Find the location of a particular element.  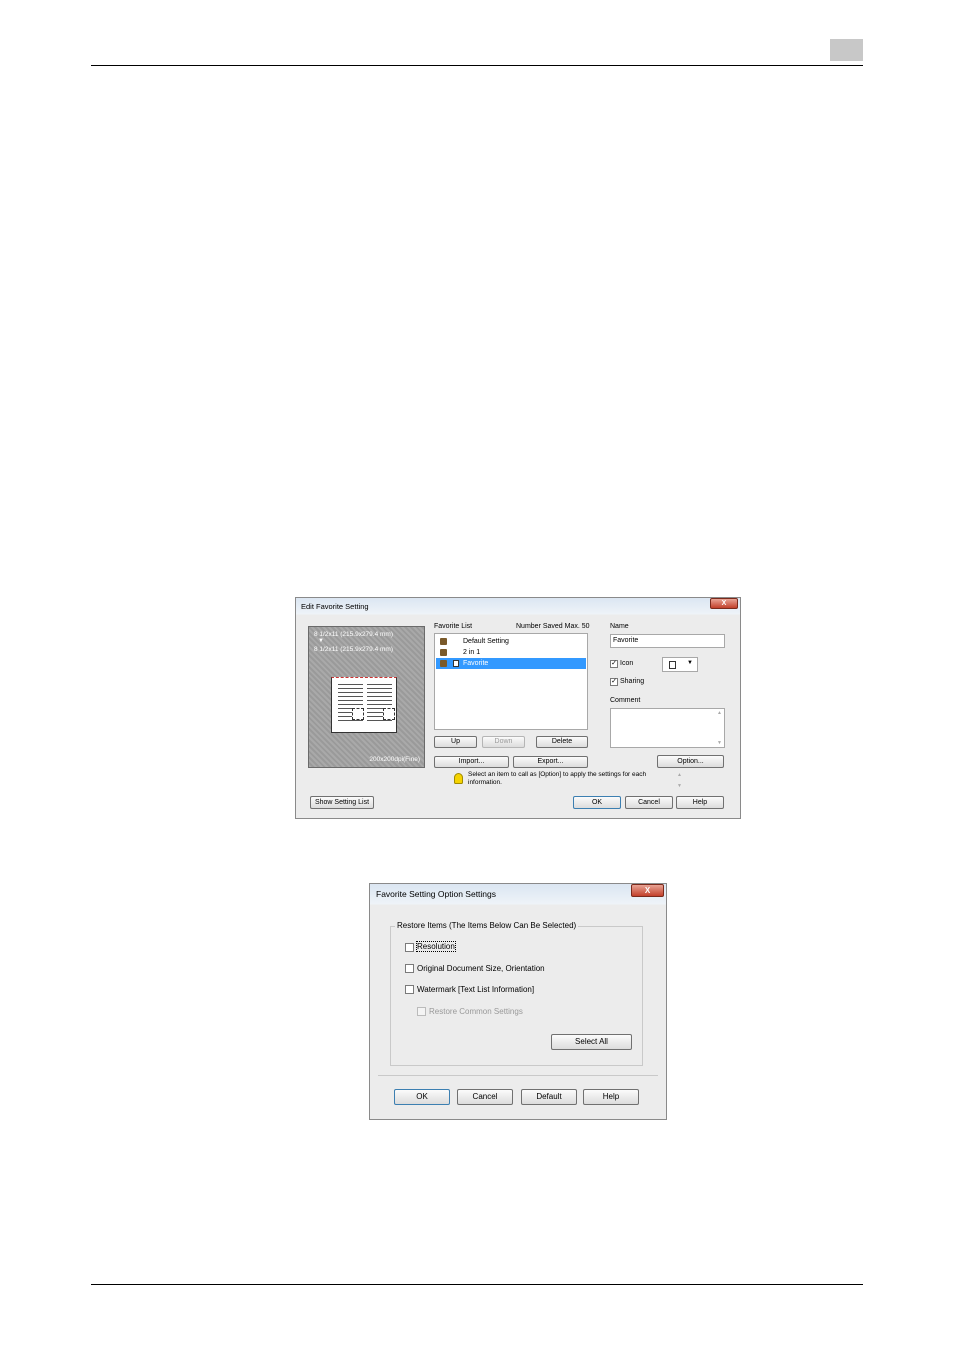

list-item: 2 in 1 is located at coordinates (511, 652).